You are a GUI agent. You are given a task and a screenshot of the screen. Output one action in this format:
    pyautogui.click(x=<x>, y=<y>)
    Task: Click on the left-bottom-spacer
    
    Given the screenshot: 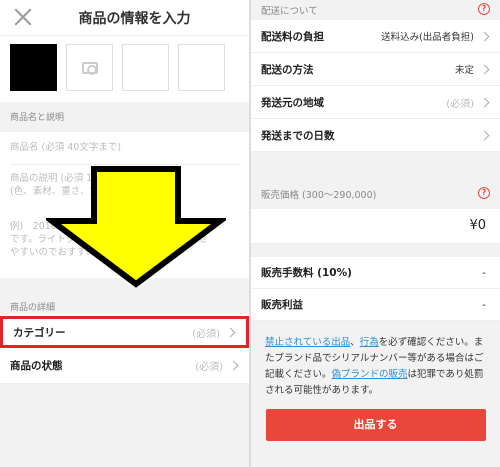 What is the action you would take?
    pyautogui.click(x=124, y=425)
    